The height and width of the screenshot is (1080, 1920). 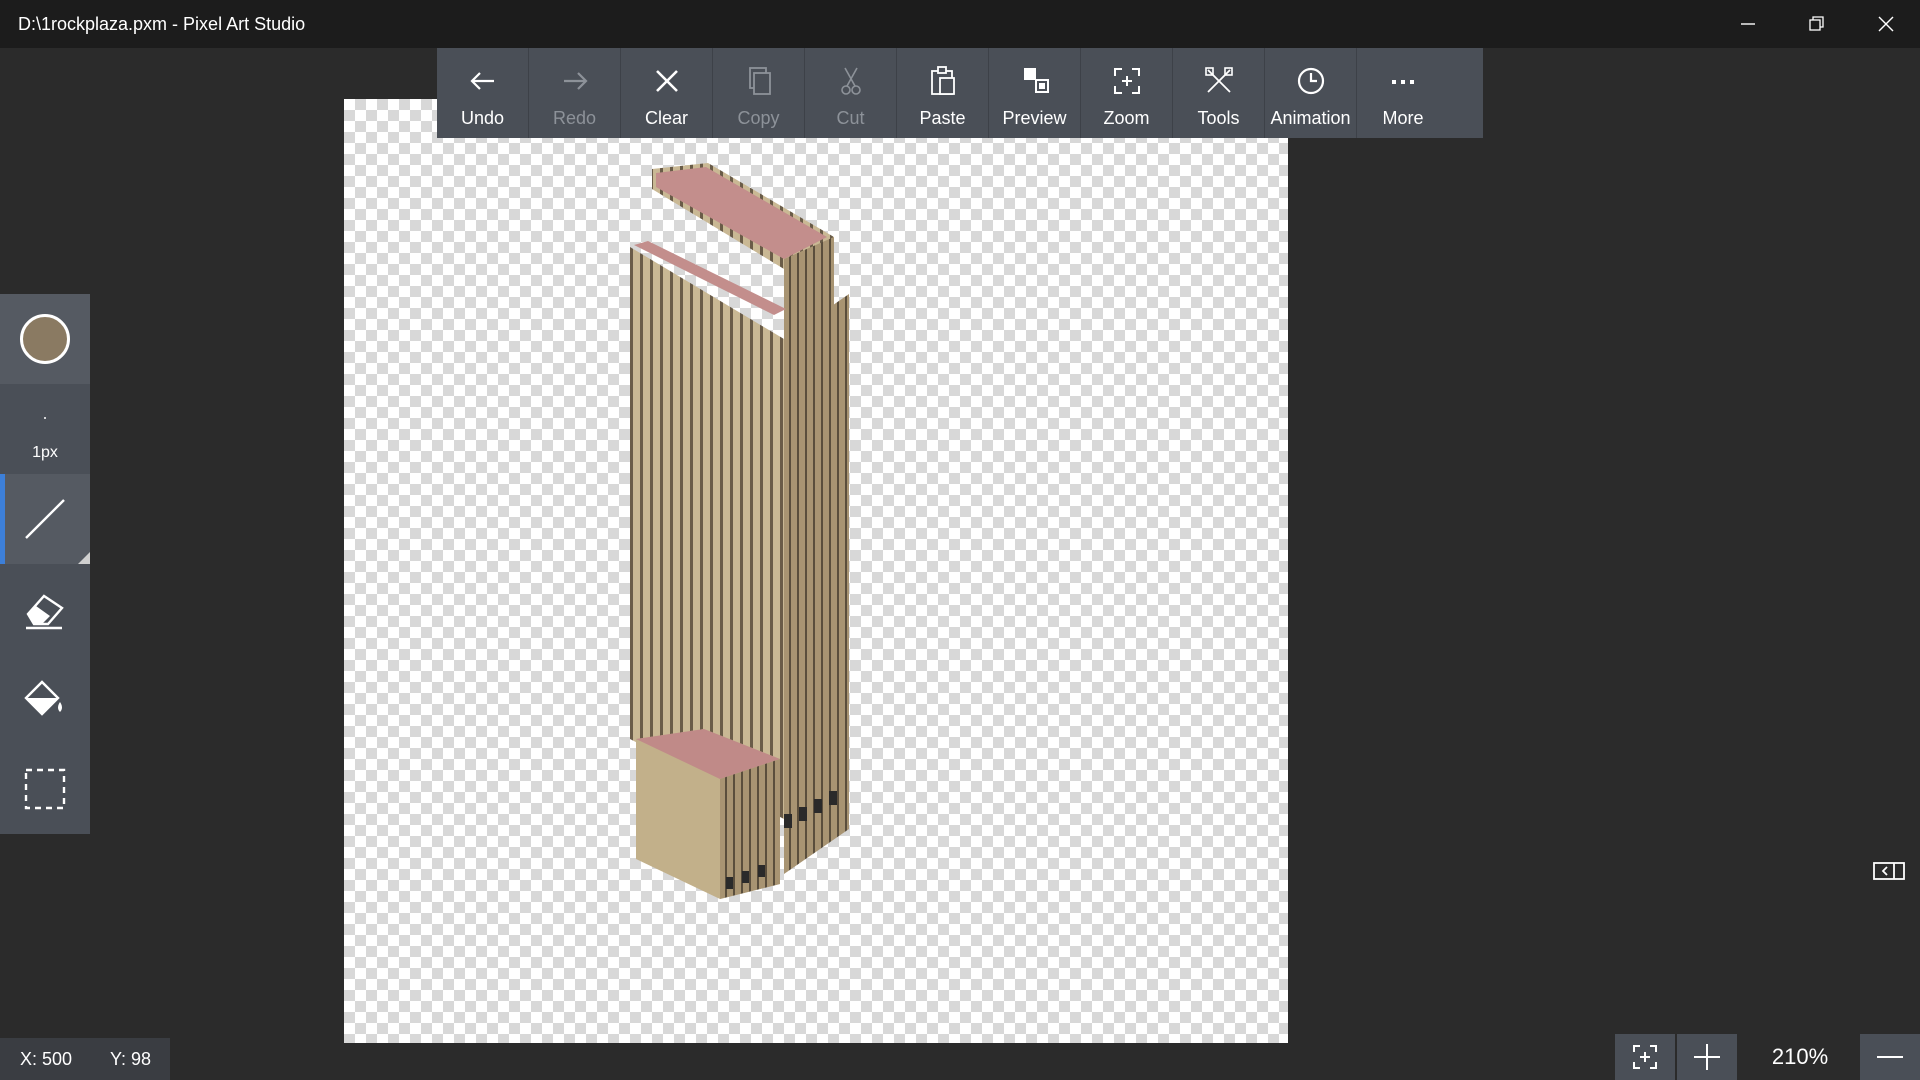 I want to click on arrow-right-icon, so click(x=575, y=81).